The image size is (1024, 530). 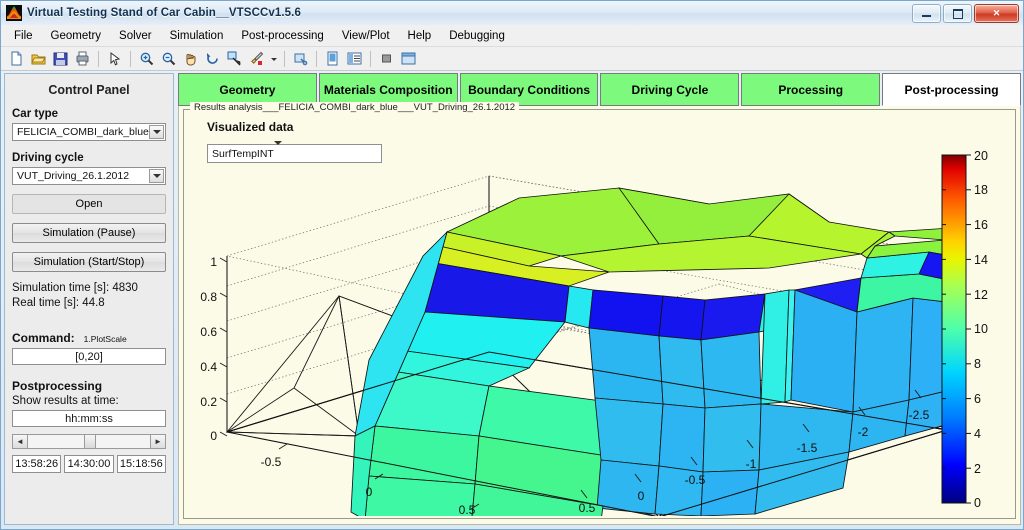 What do you see at coordinates (89, 233) in the screenshot?
I see `simulation-pause-button: Simulation (Pause)` at bounding box center [89, 233].